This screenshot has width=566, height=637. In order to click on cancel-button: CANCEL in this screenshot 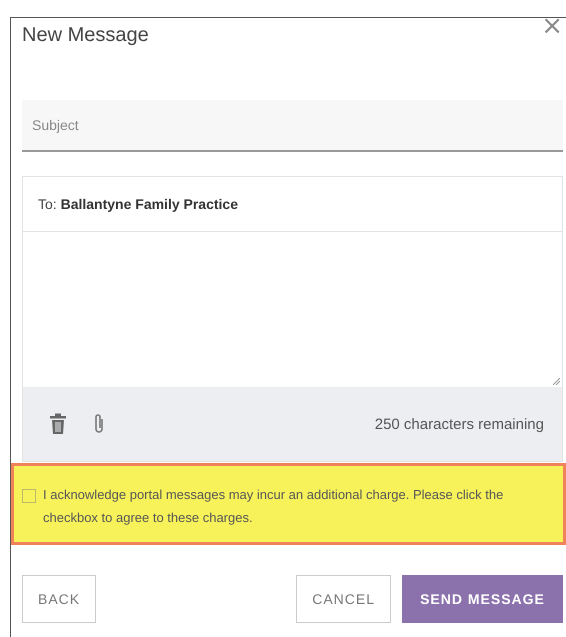, I will do `click(343, 599)`.